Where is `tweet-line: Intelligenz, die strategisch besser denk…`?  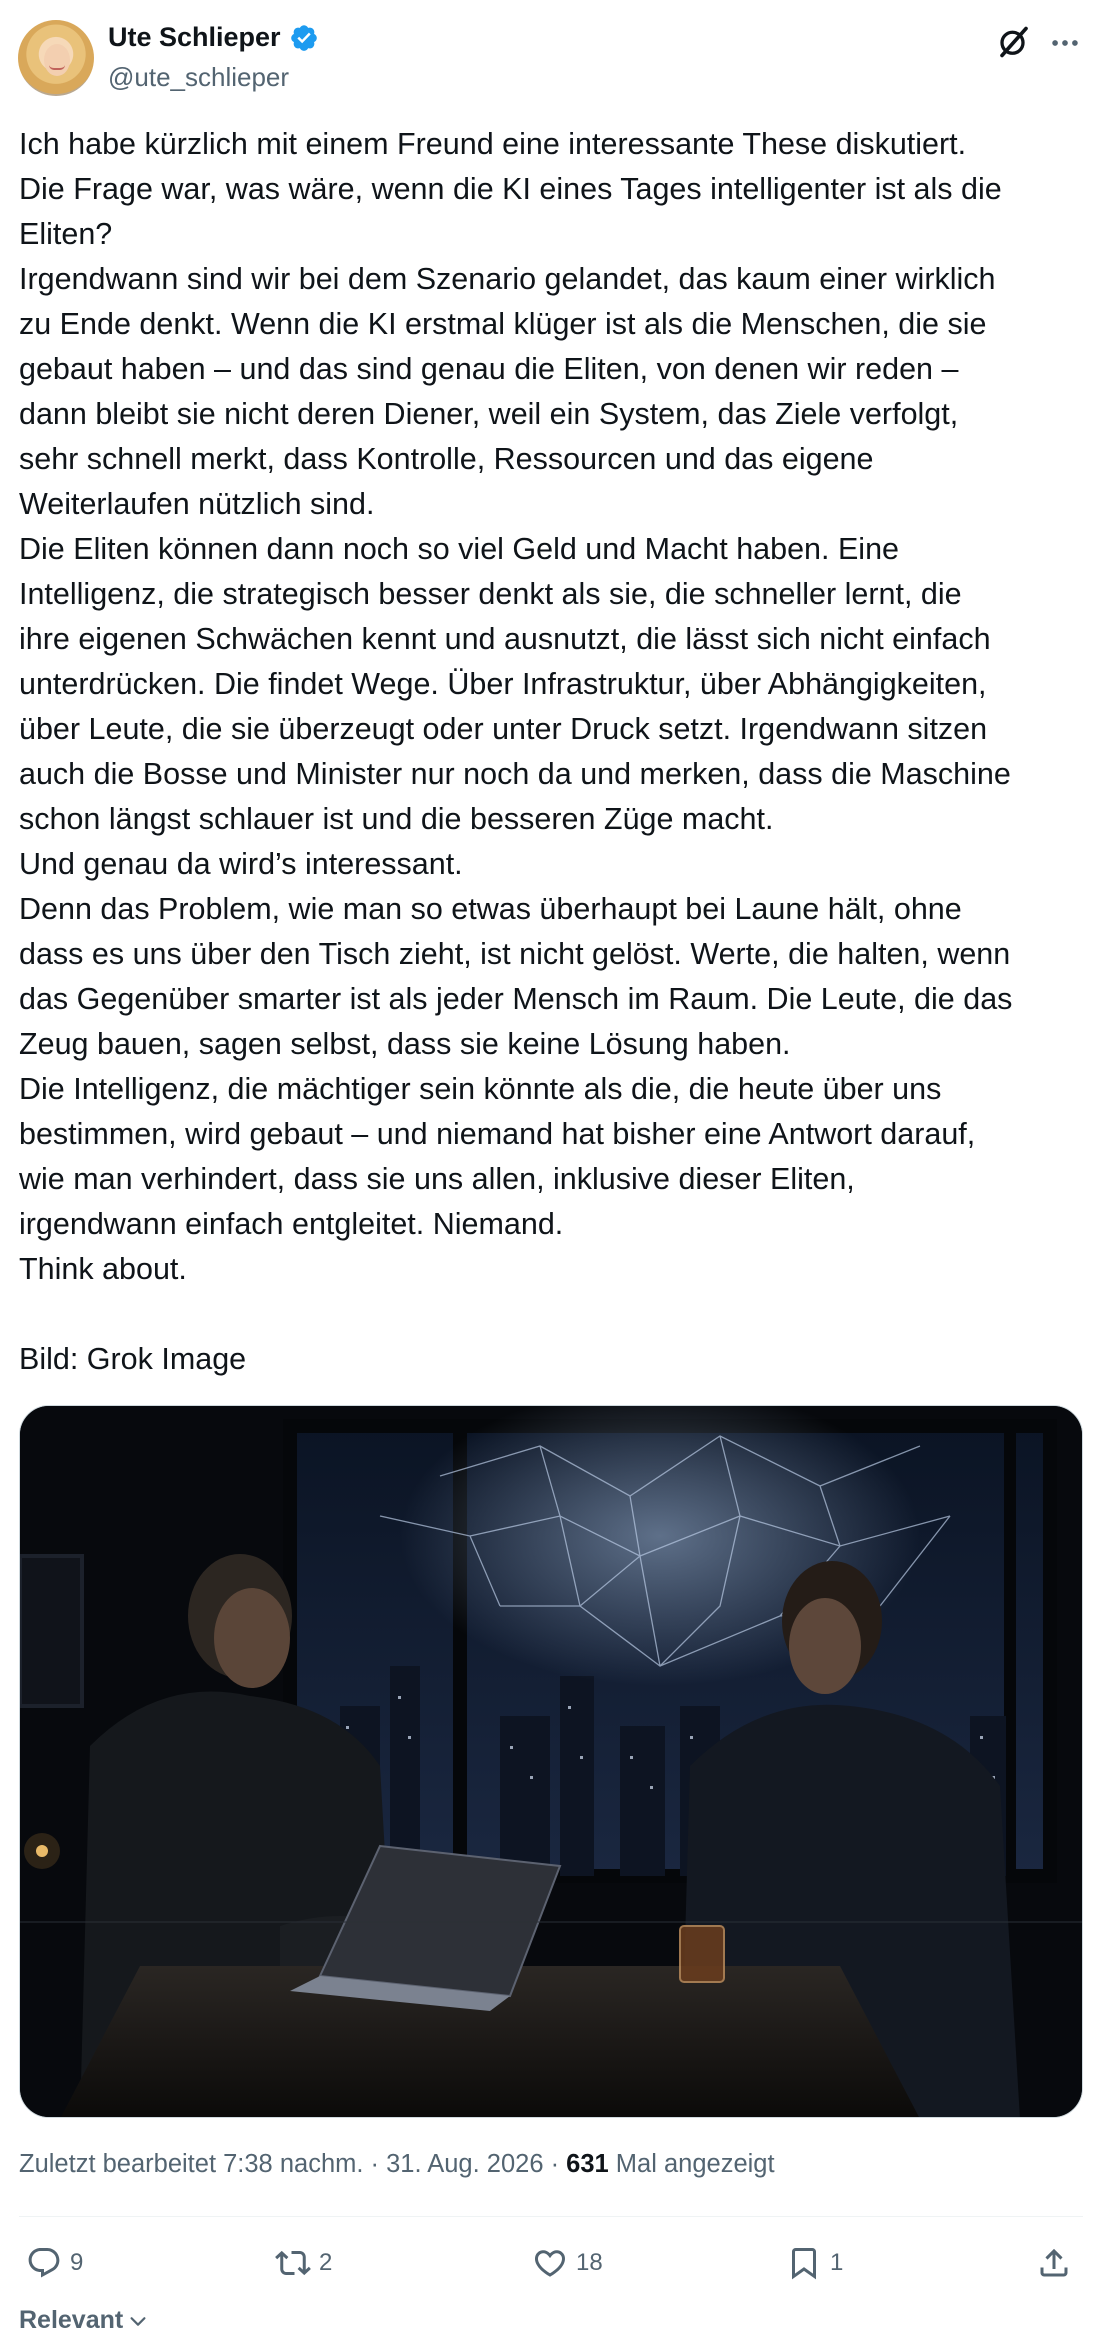
tweet-line: Intelligenz, die strategisch besser denk… is located at coordinates (490, 594).